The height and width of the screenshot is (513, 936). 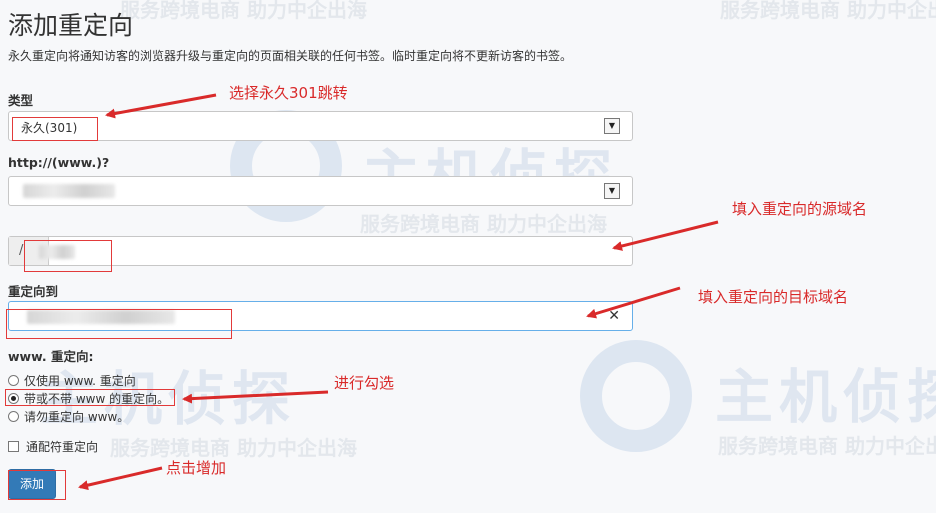 I want to click on note-source-domain: 填入重定向的源域名, so click(x=800, y=209).